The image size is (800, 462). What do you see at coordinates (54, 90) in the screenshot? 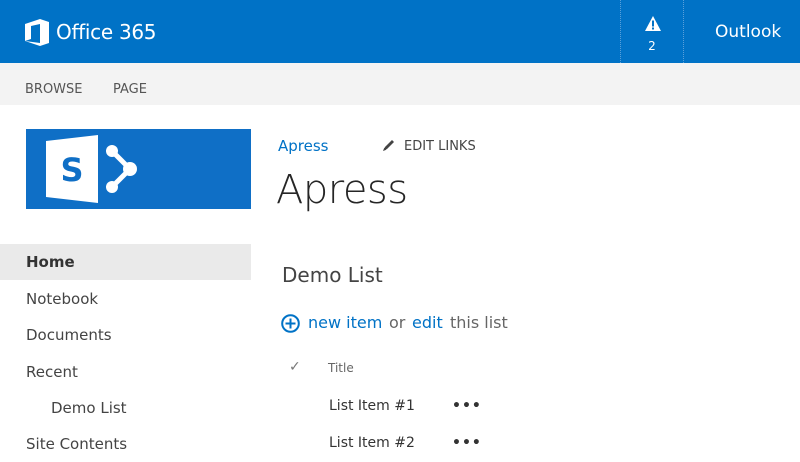
I see `tab-browse: BROWSE` at bounding box center [54, 90].